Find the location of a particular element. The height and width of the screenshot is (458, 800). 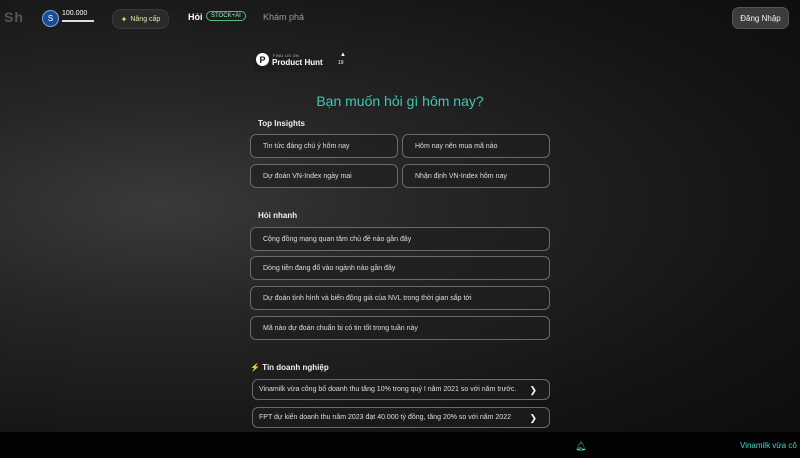

lightning-icon: ⚡ is located at coordinates (255, 367).